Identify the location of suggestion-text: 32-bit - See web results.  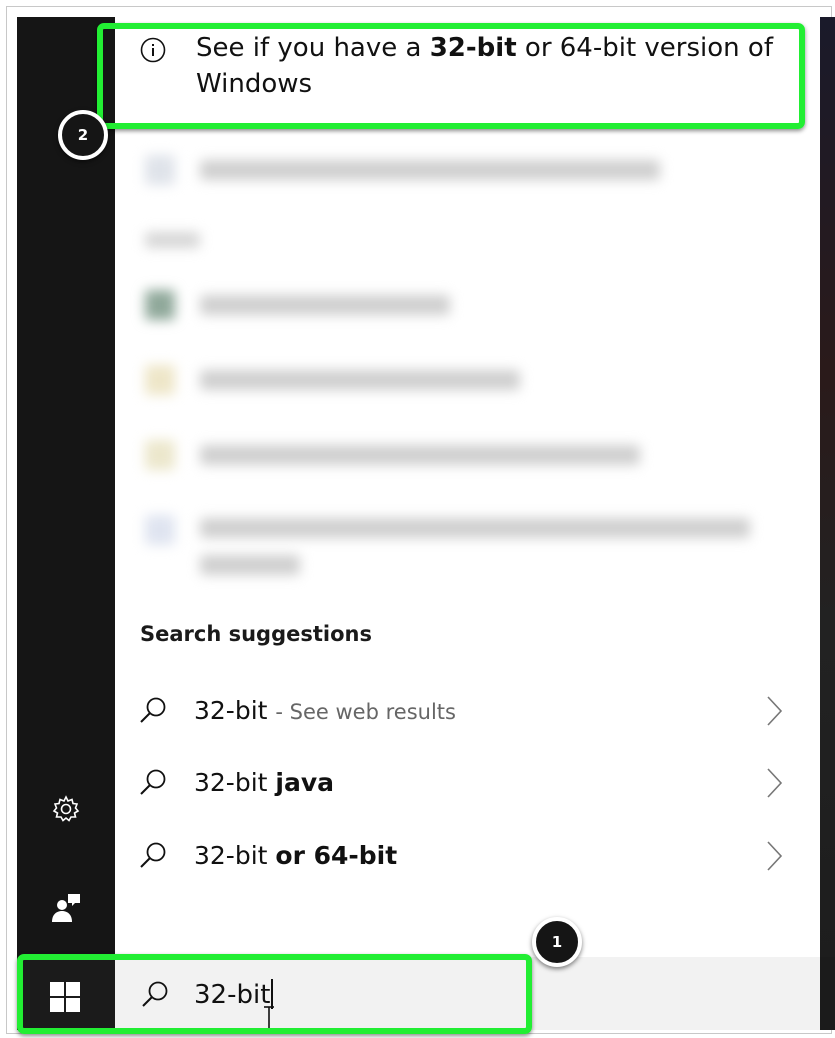
(325, 710).